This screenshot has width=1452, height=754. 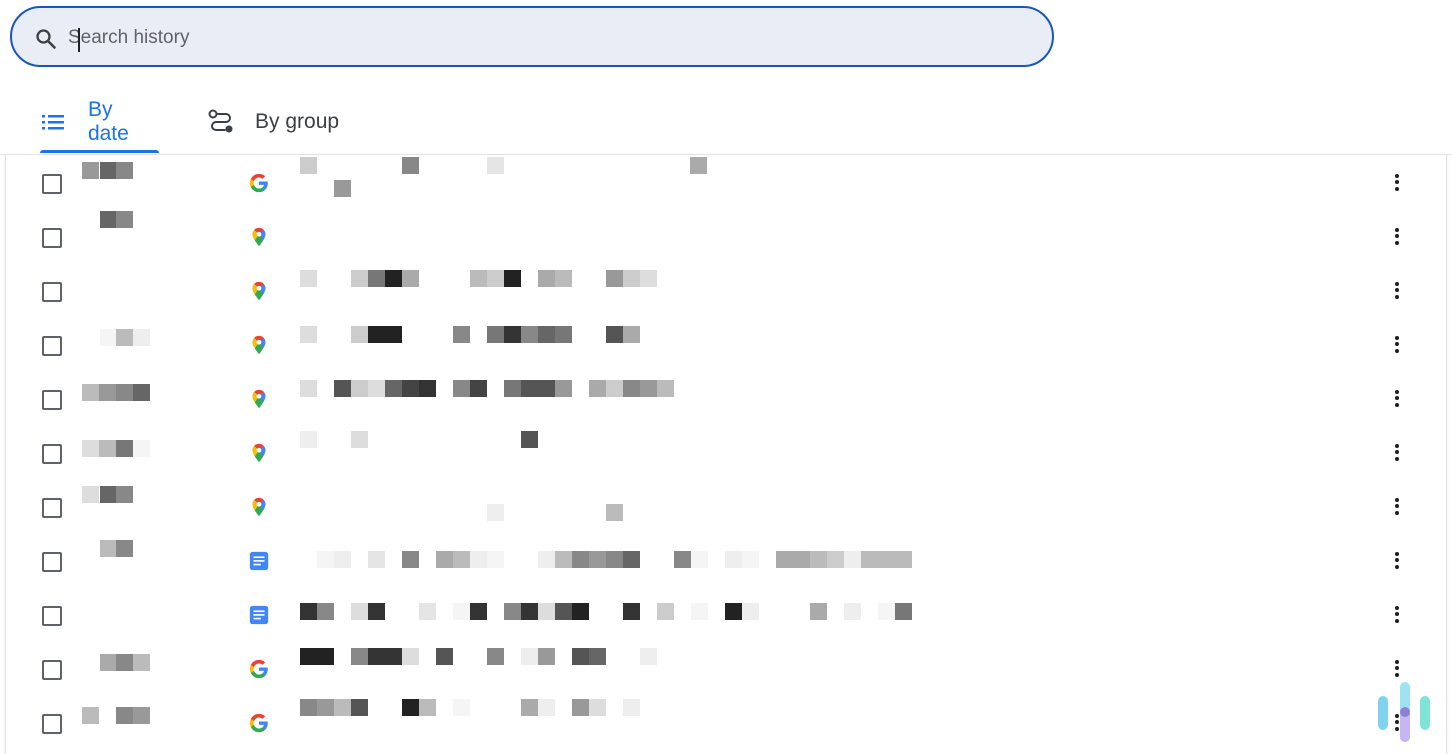 What do you see at coordinates (99, 151) in the screenshot?
I see `selected-tab-indicator` at bounding box center [99, 151].